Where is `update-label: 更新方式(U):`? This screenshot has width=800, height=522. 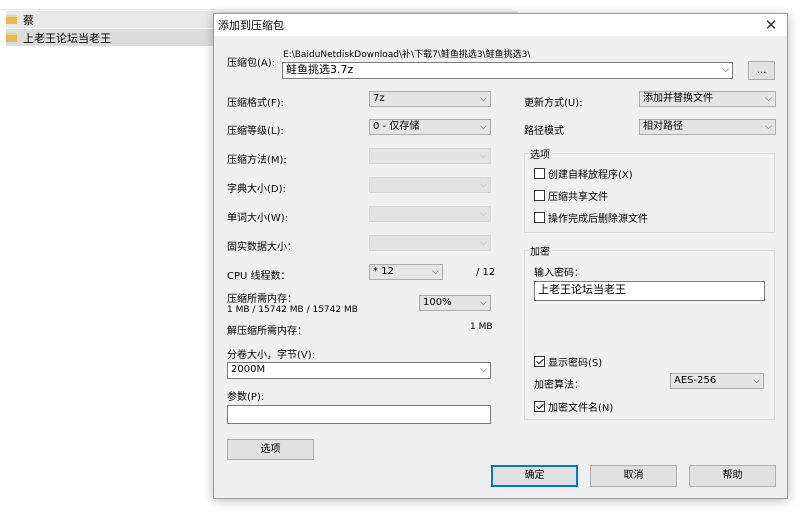 update-label: 更新方式(U): is located at coordinates (553, 103).